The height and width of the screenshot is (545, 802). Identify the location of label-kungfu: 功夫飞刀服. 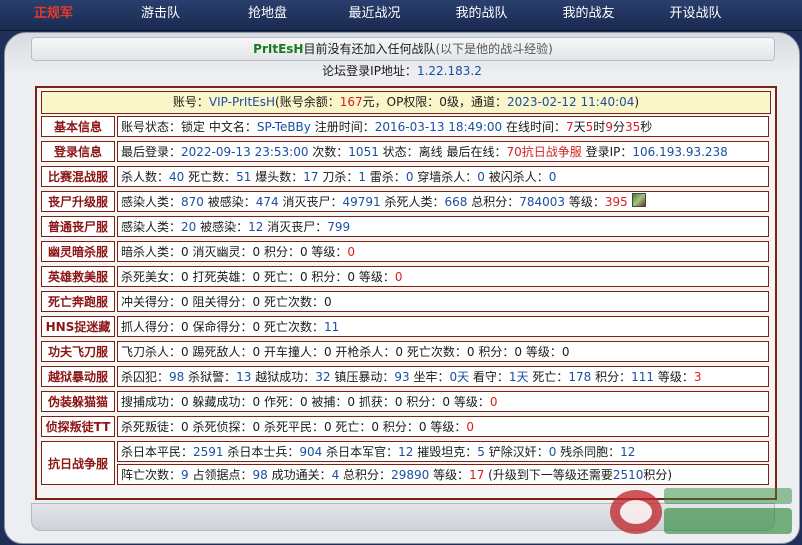
(78, 351).